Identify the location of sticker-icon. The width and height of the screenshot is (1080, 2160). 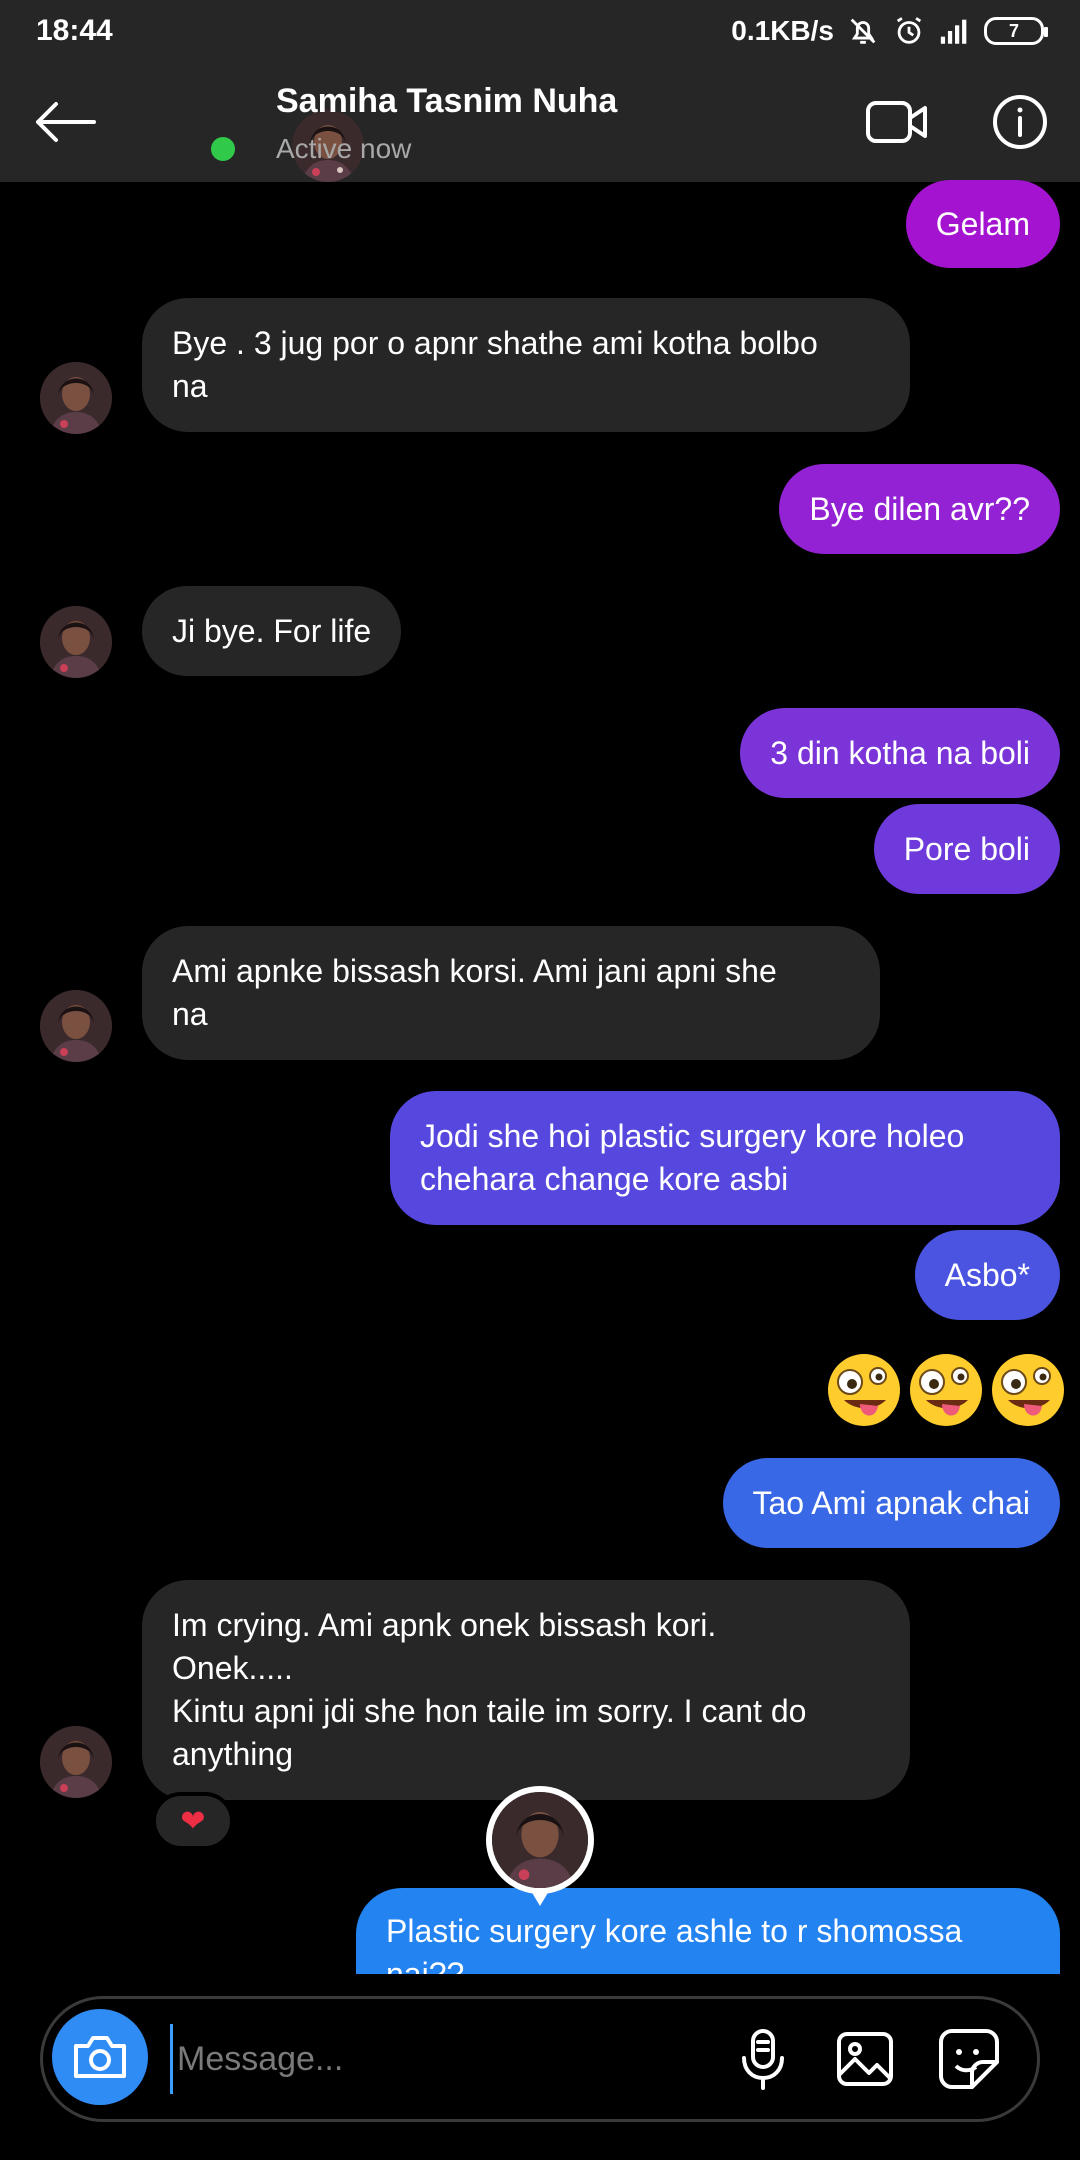
(969, 2059).